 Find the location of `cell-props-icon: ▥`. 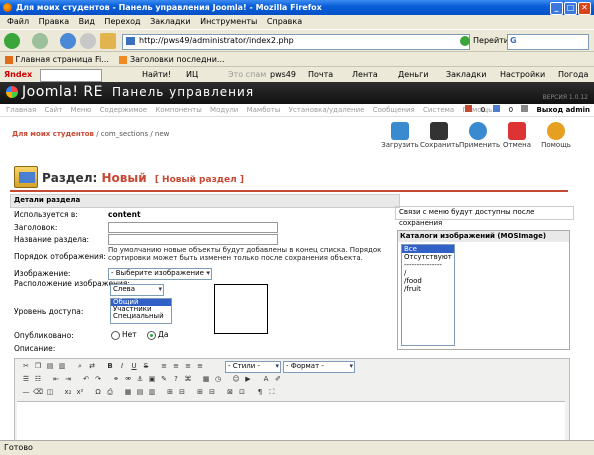

cell-props-icon: ▥ is located at coordinates (152, 392).